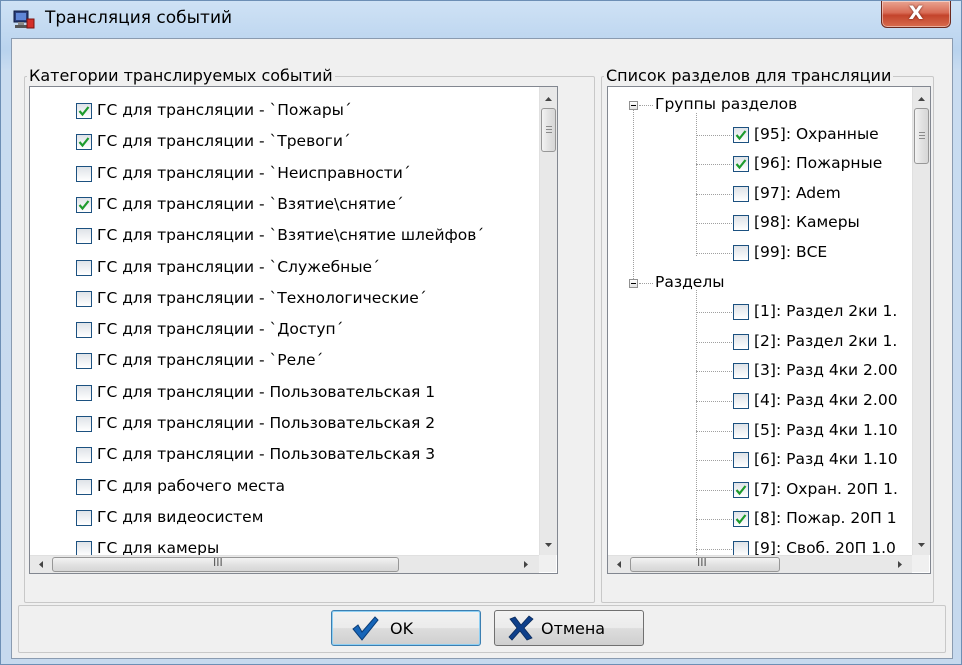  Describe the element at coordinates (481, 19) in the screenshot. I see `title-bar: Трансляция событий X` at that location.